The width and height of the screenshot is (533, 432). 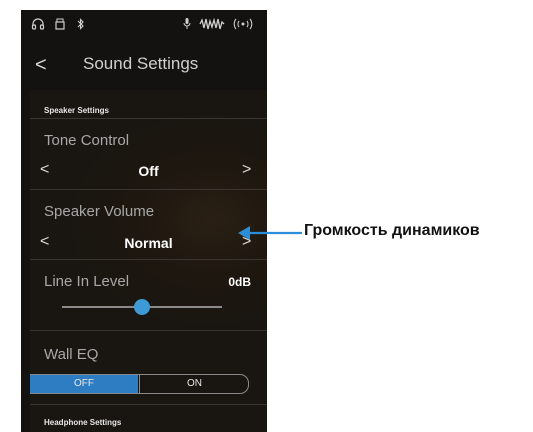 What do you see at coordinates (41, 65) in the screenshot?
I see `chevron-left-icon: <` at bounding box center [41, 65].